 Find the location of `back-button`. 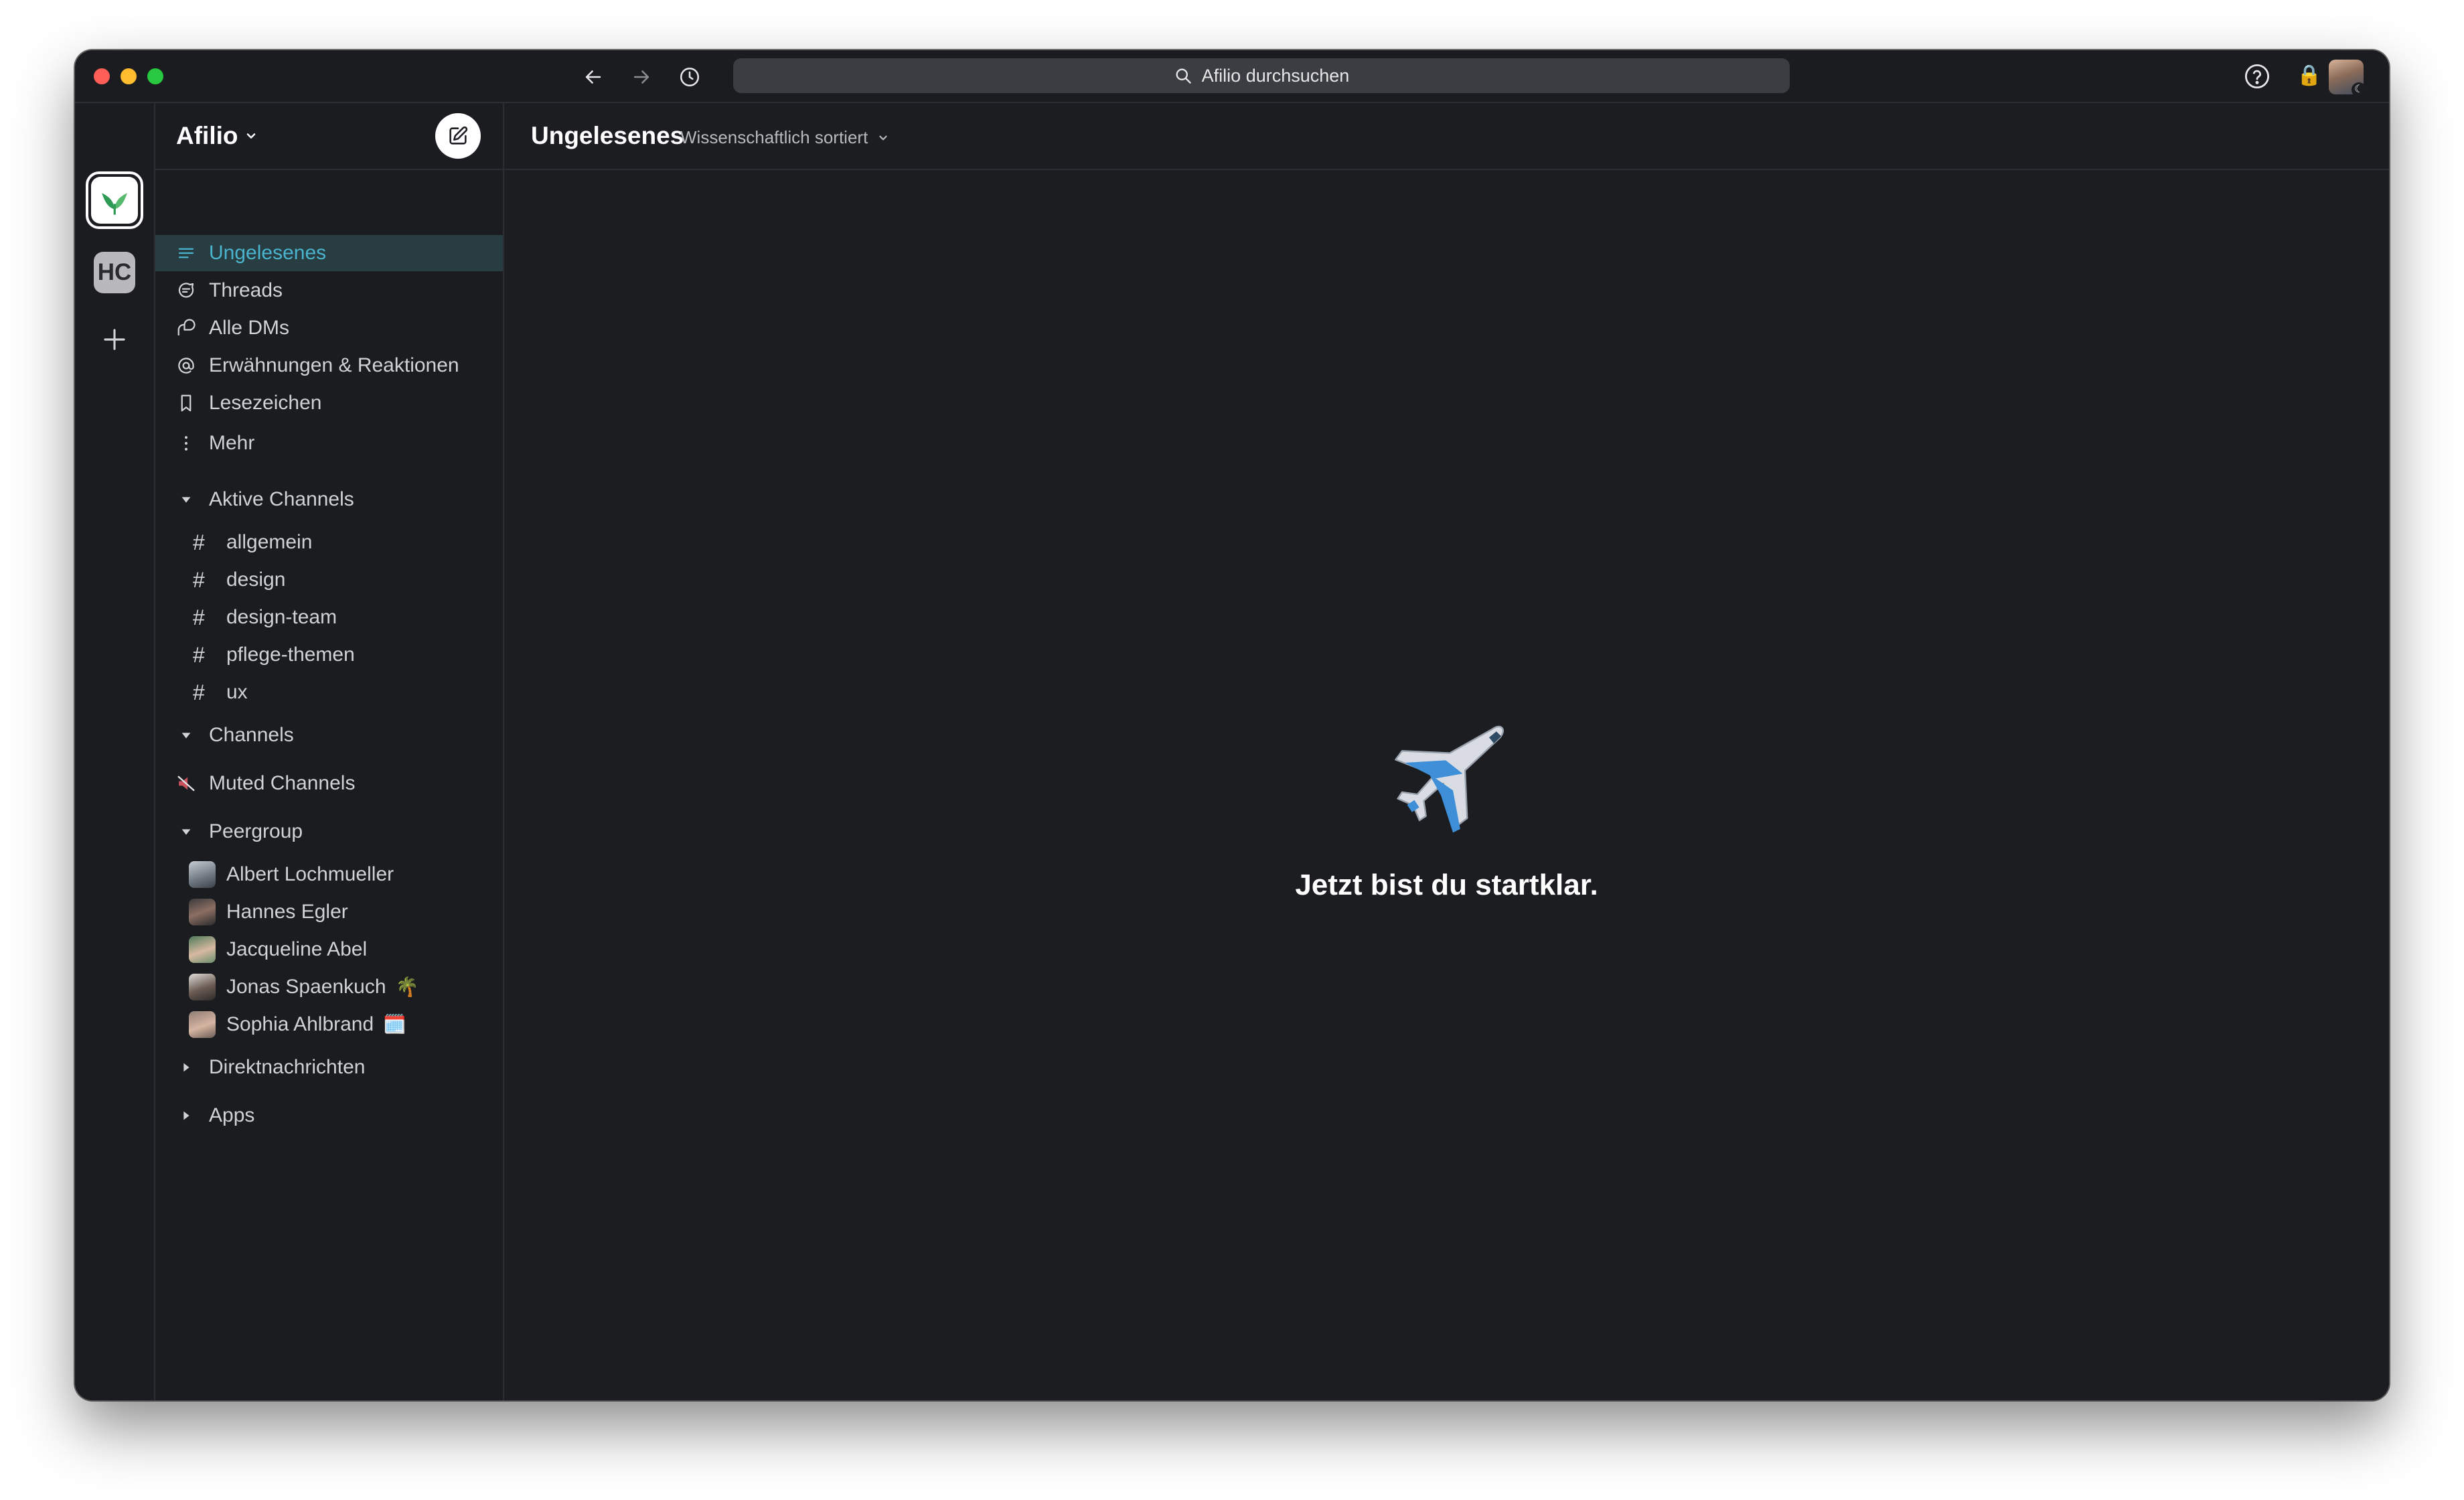

back-button is located at coordinates (593, 77).